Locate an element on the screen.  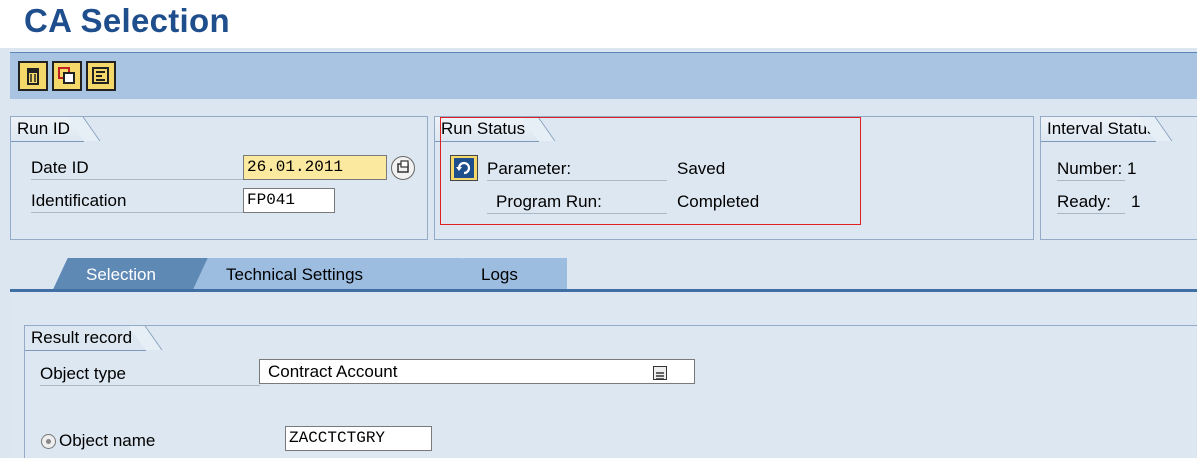
interval-status-group: Interval Status Number: 1 Ready: 1 is located at coordinates (1118, 178).